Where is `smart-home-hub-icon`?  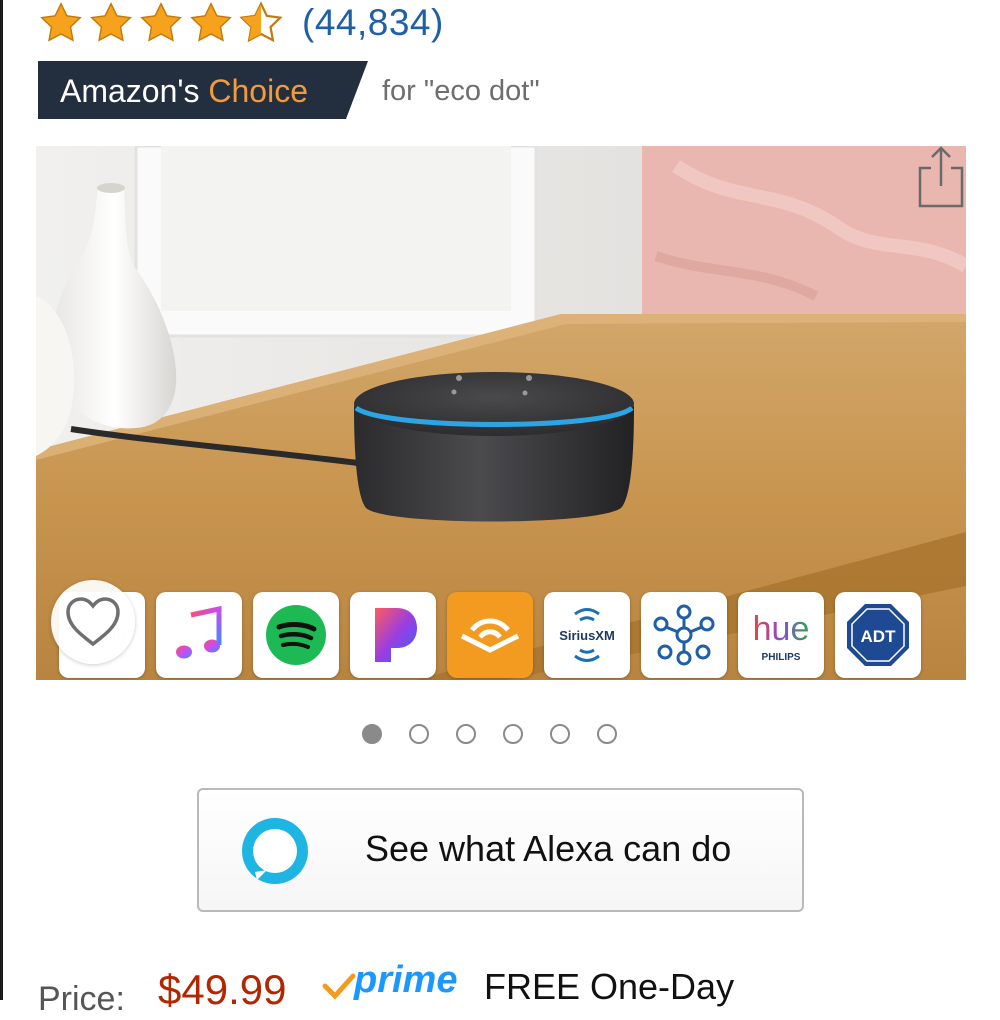 smart-home-hub-icon is located at coordinates (684, 635).